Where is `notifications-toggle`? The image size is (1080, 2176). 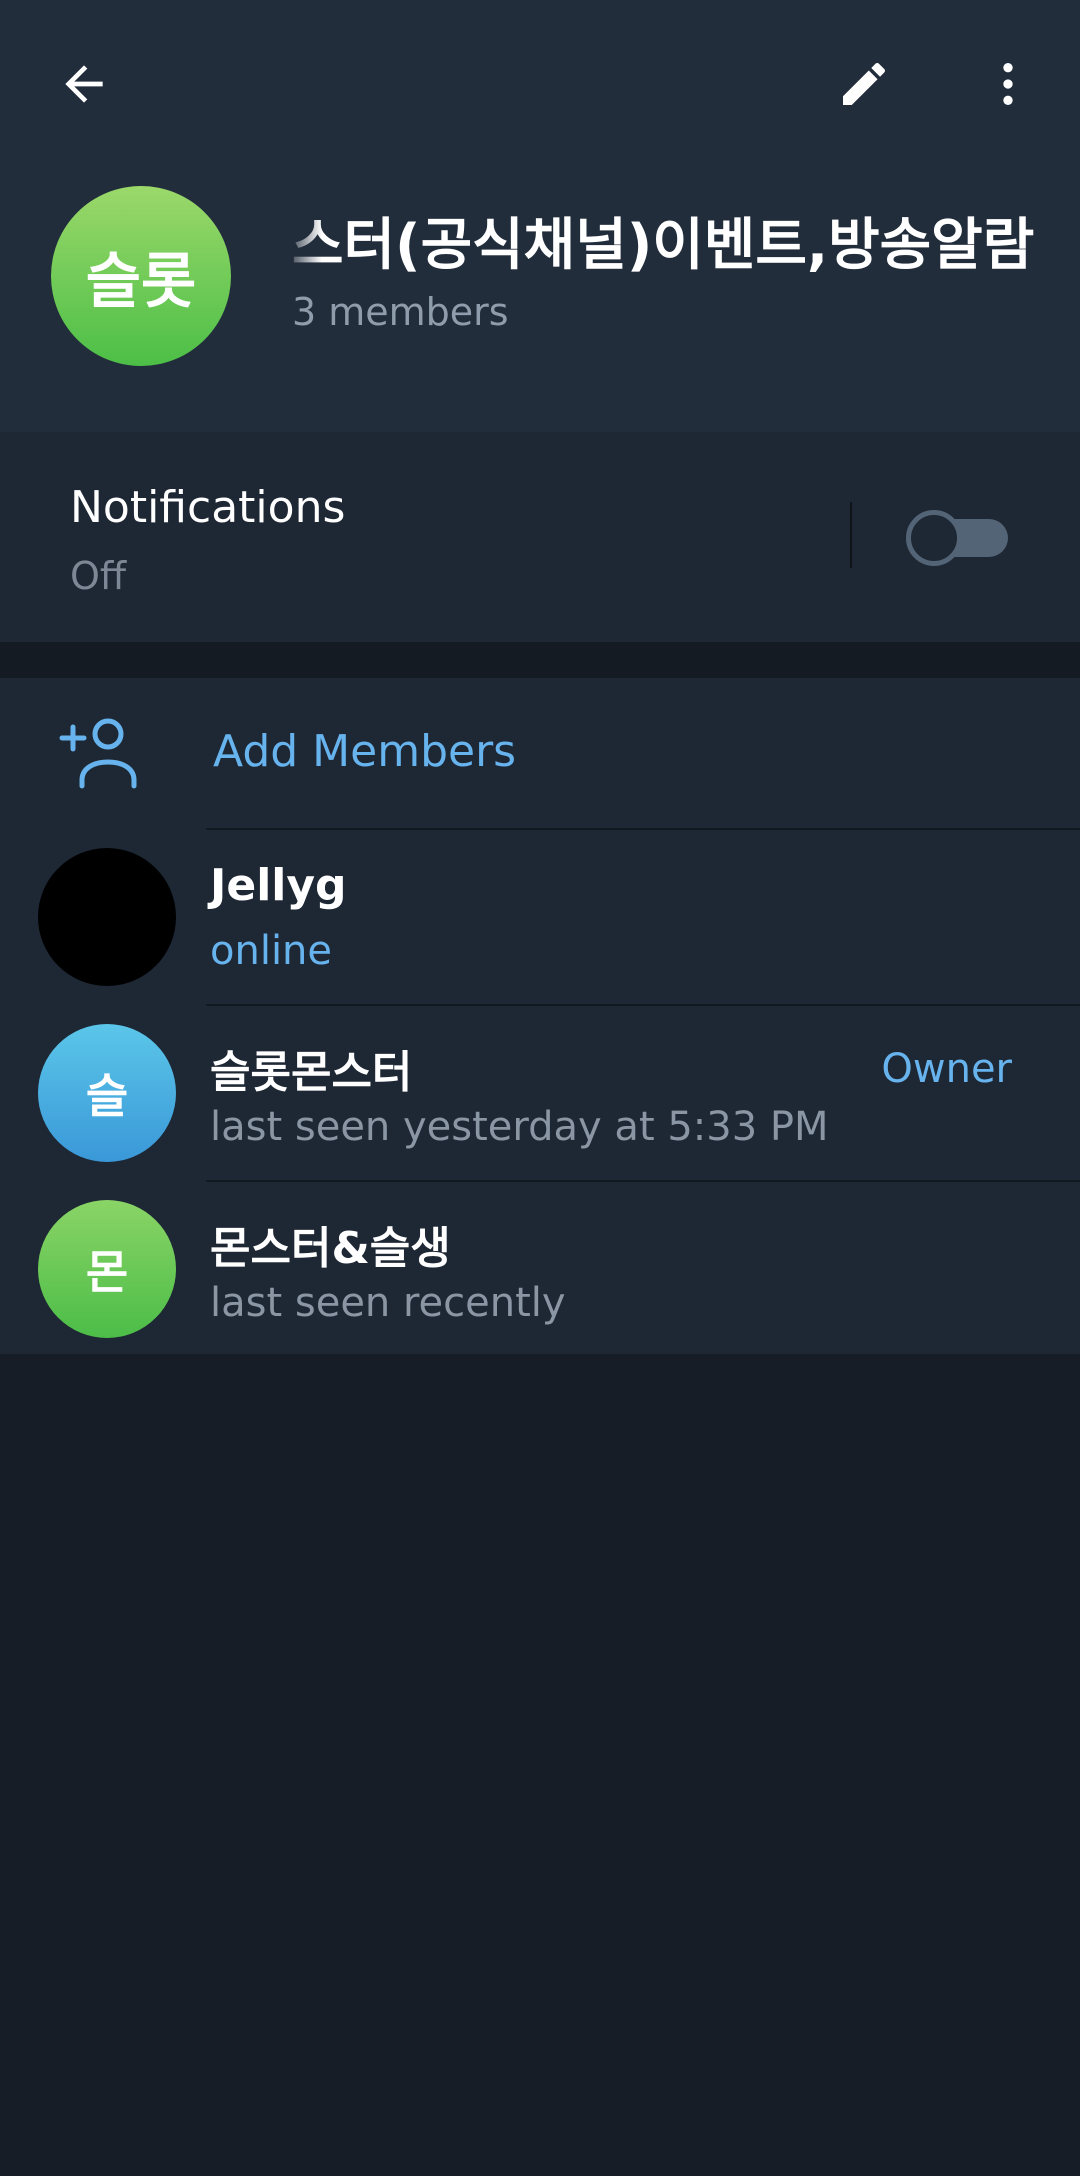
notifications-toggle is located at coordinates (957, 538).